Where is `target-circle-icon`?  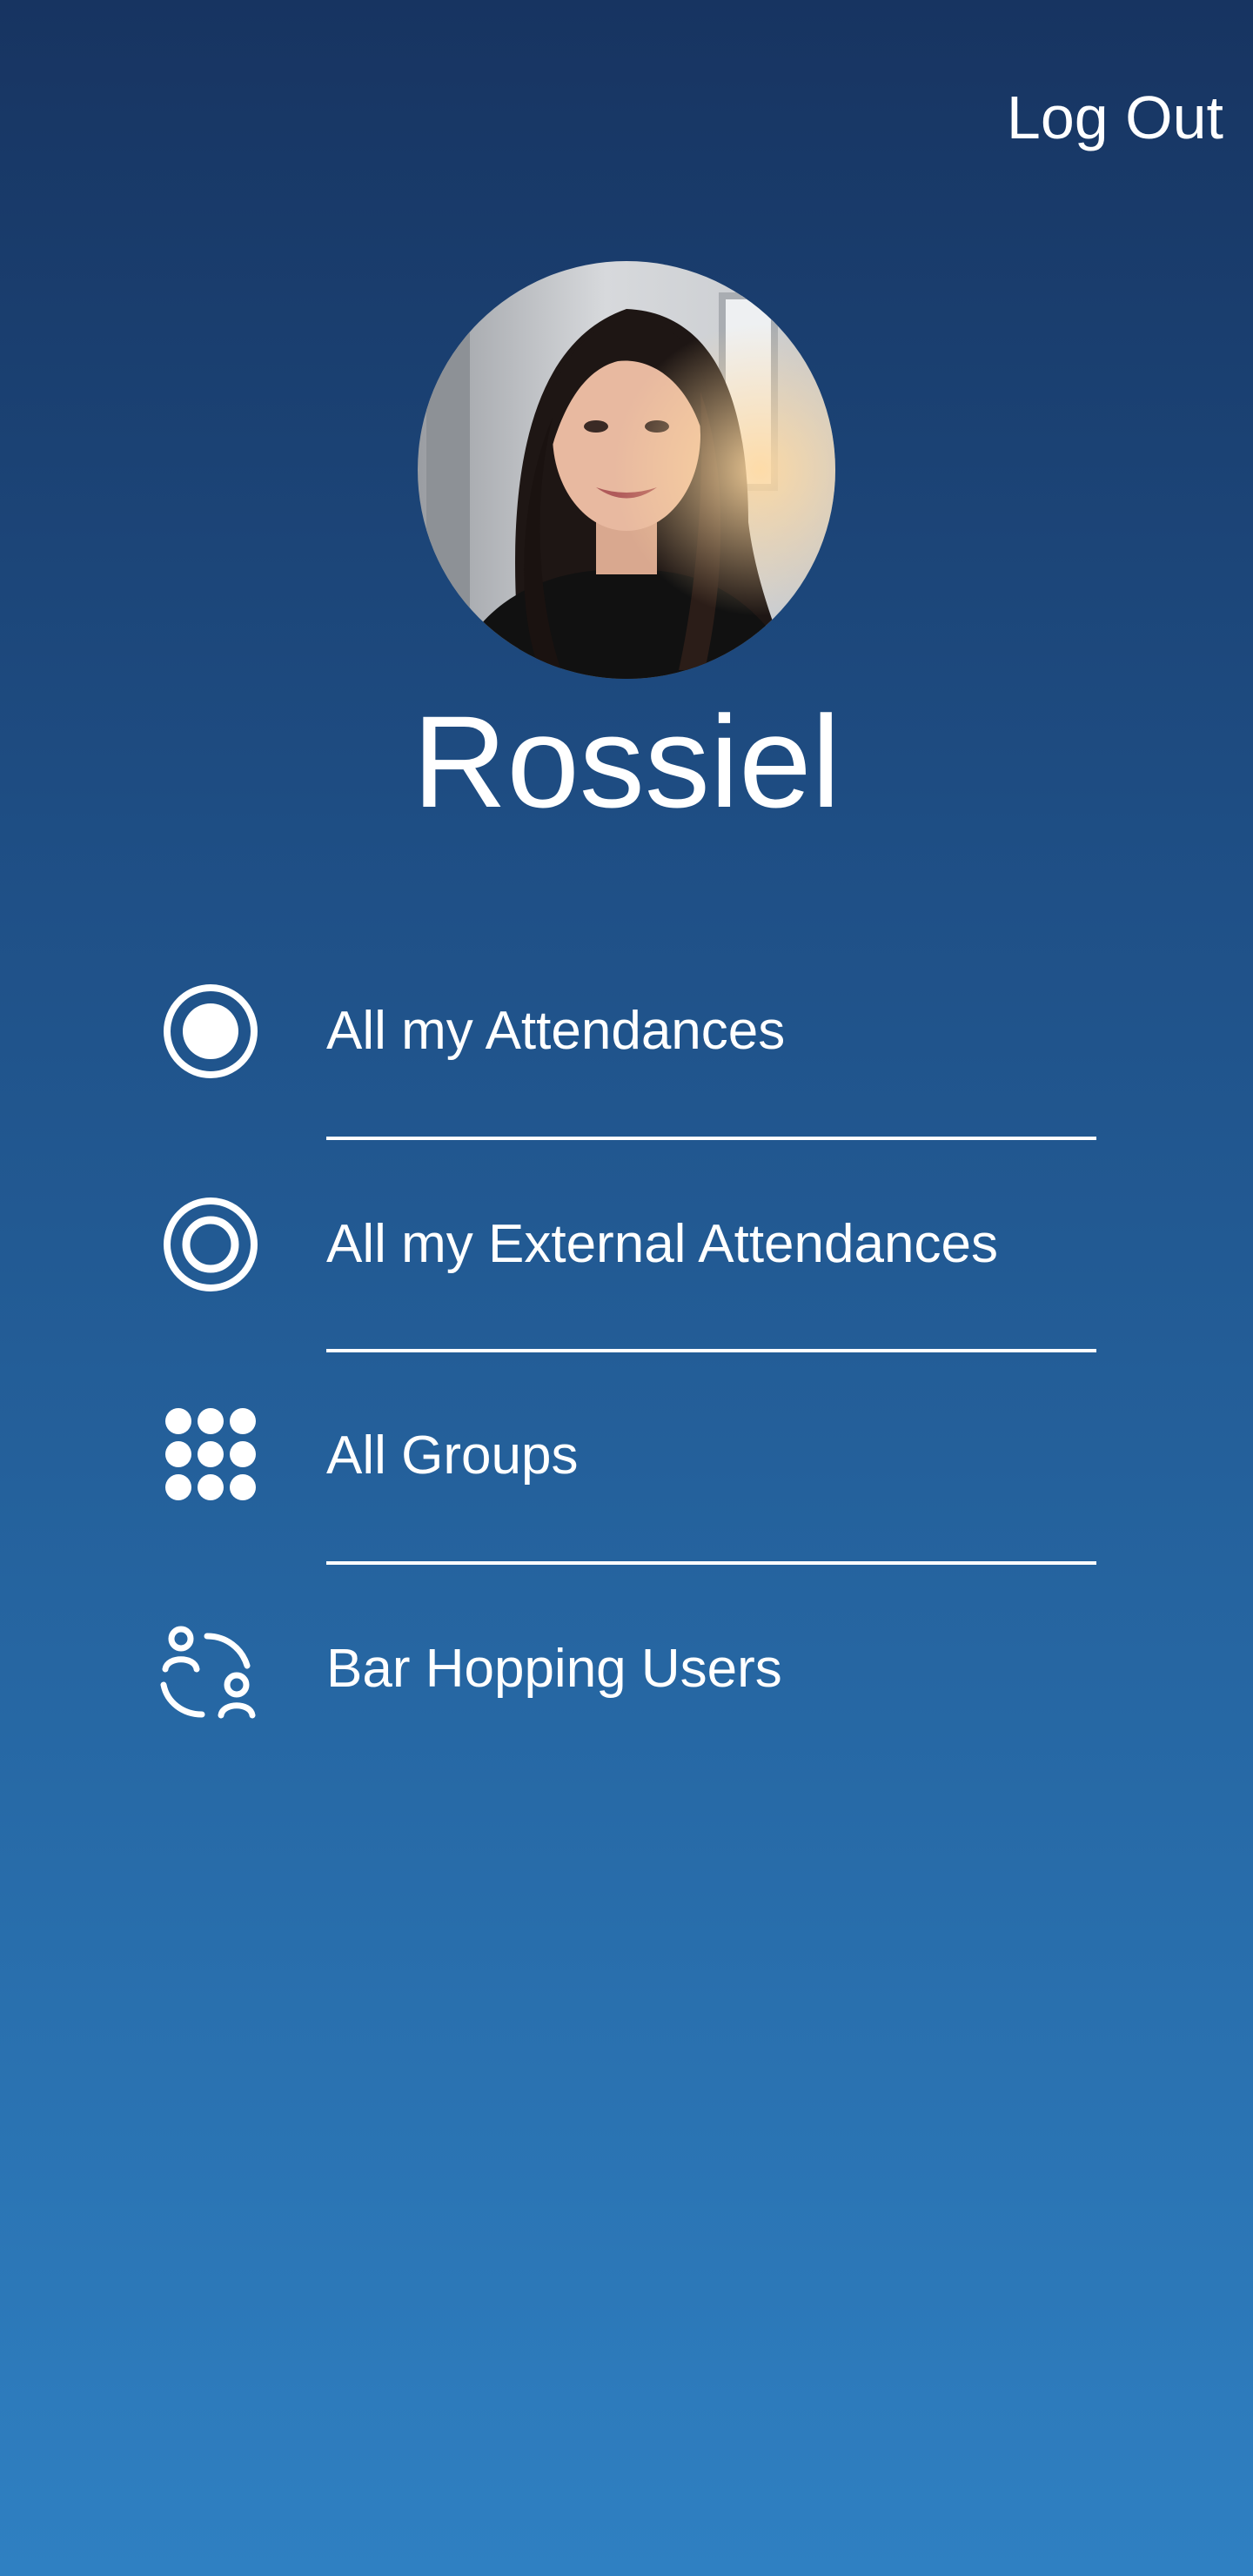 target-circle-icon is located at coordinates (211, 1244).